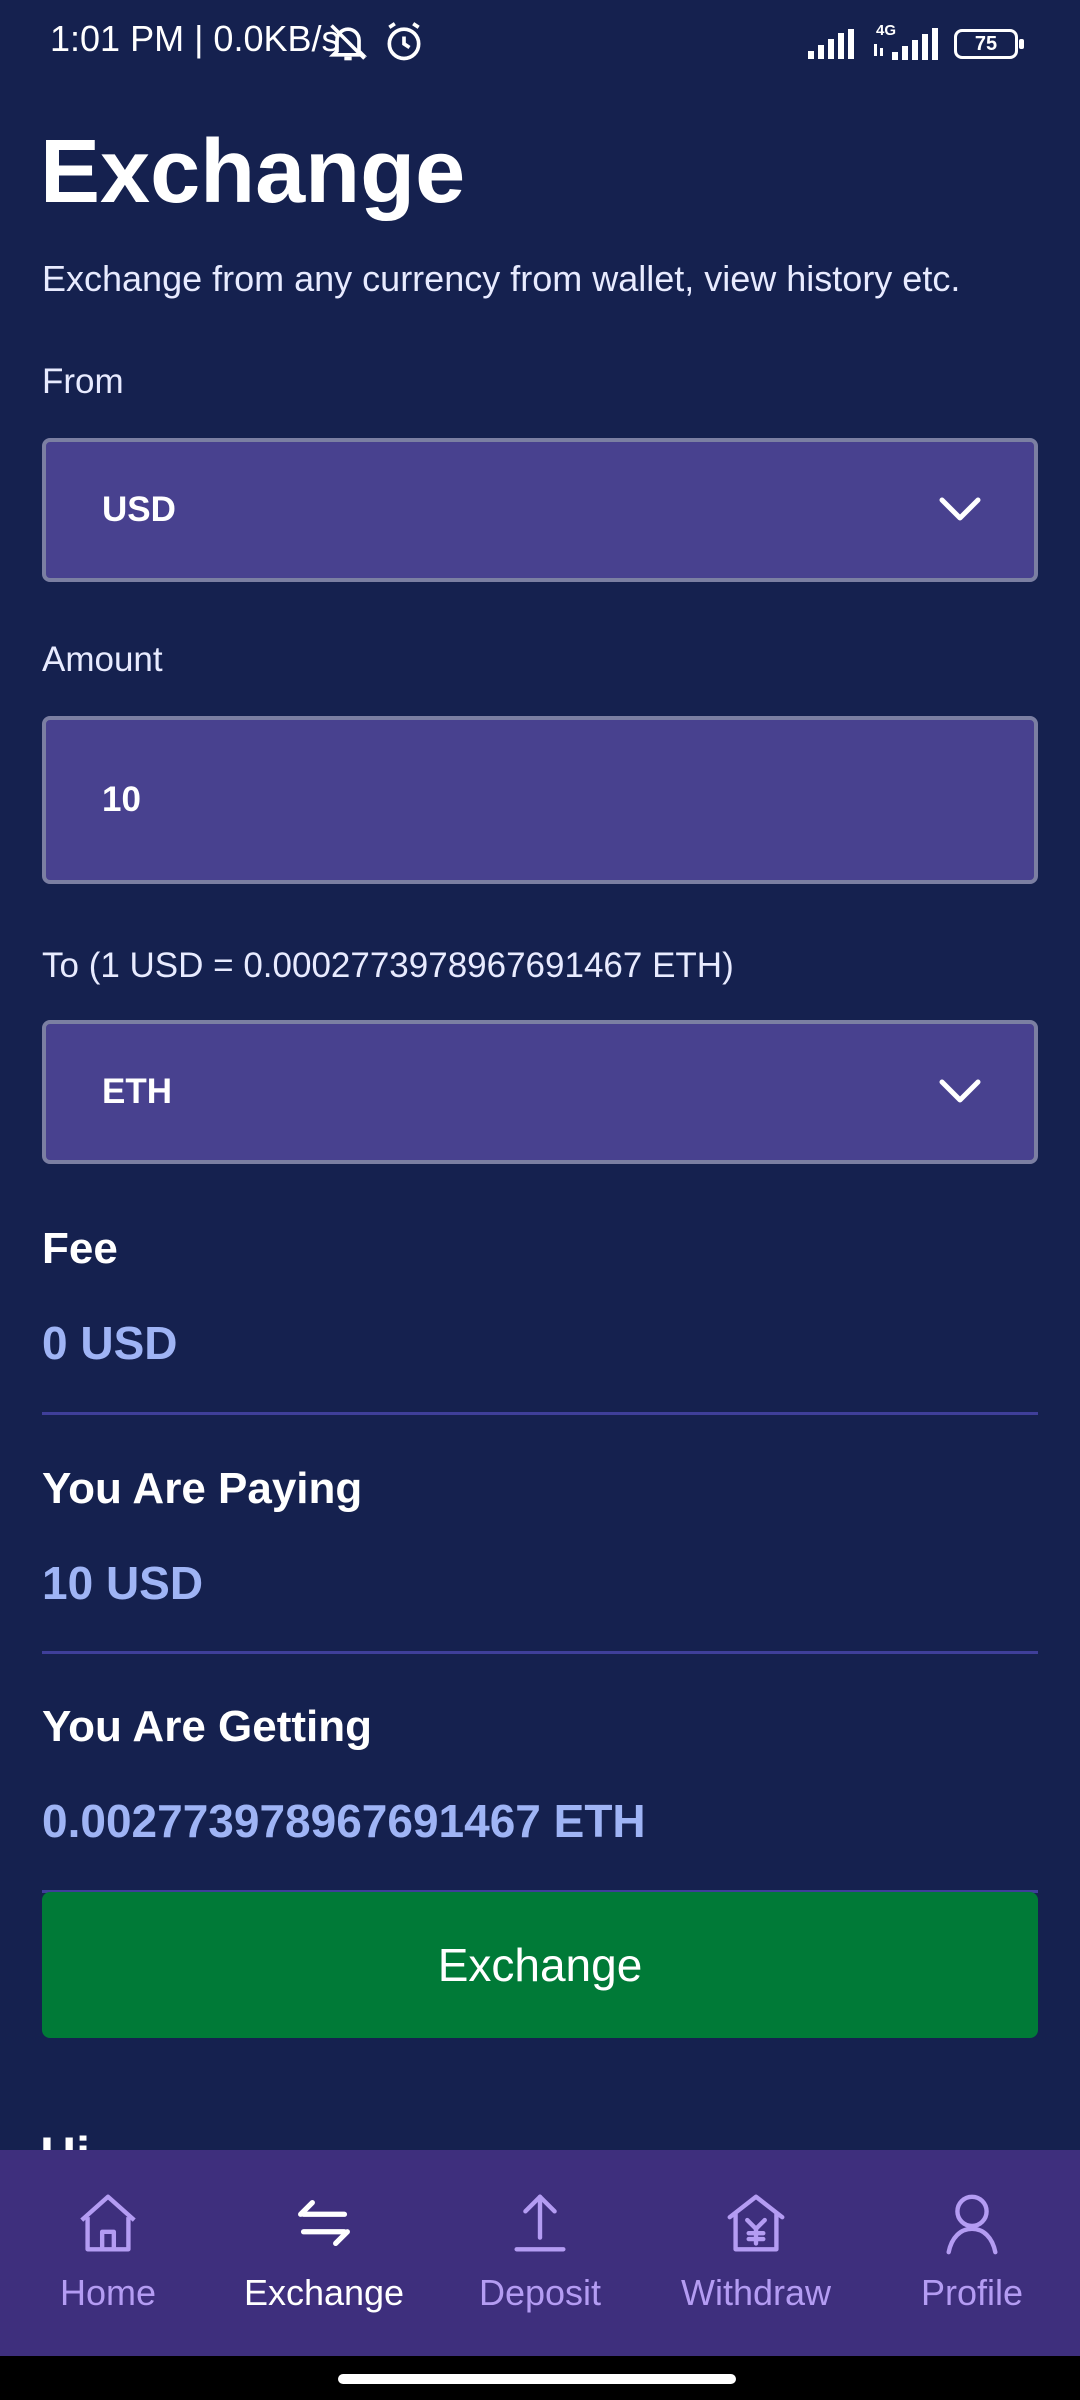  I want to click on nav-item-home: Home, so click(108, 2253).